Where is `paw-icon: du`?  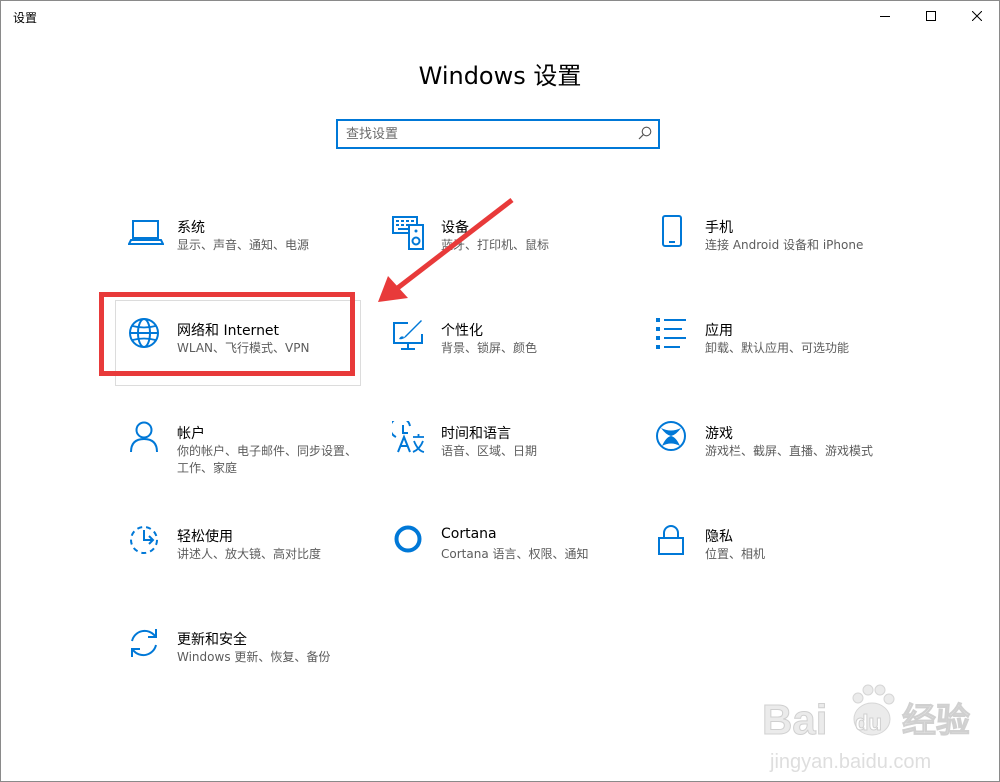
paw-icon: du is located at coordinates (873, 710).